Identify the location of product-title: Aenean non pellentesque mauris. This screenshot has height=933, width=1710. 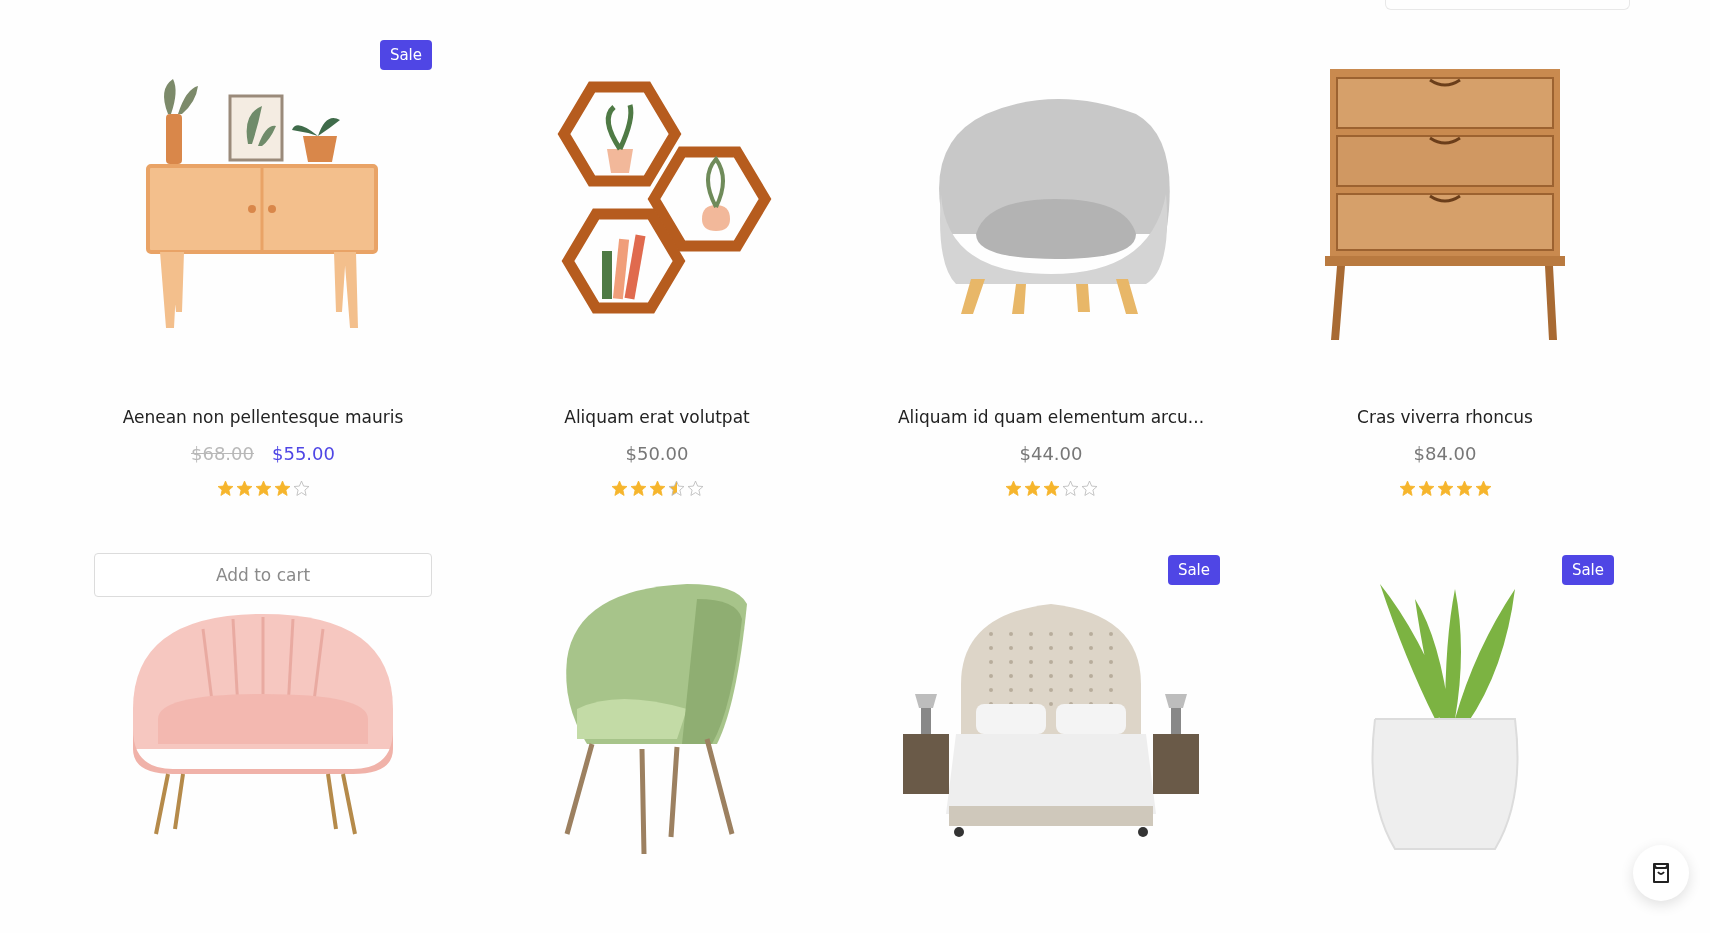
(263, 417).